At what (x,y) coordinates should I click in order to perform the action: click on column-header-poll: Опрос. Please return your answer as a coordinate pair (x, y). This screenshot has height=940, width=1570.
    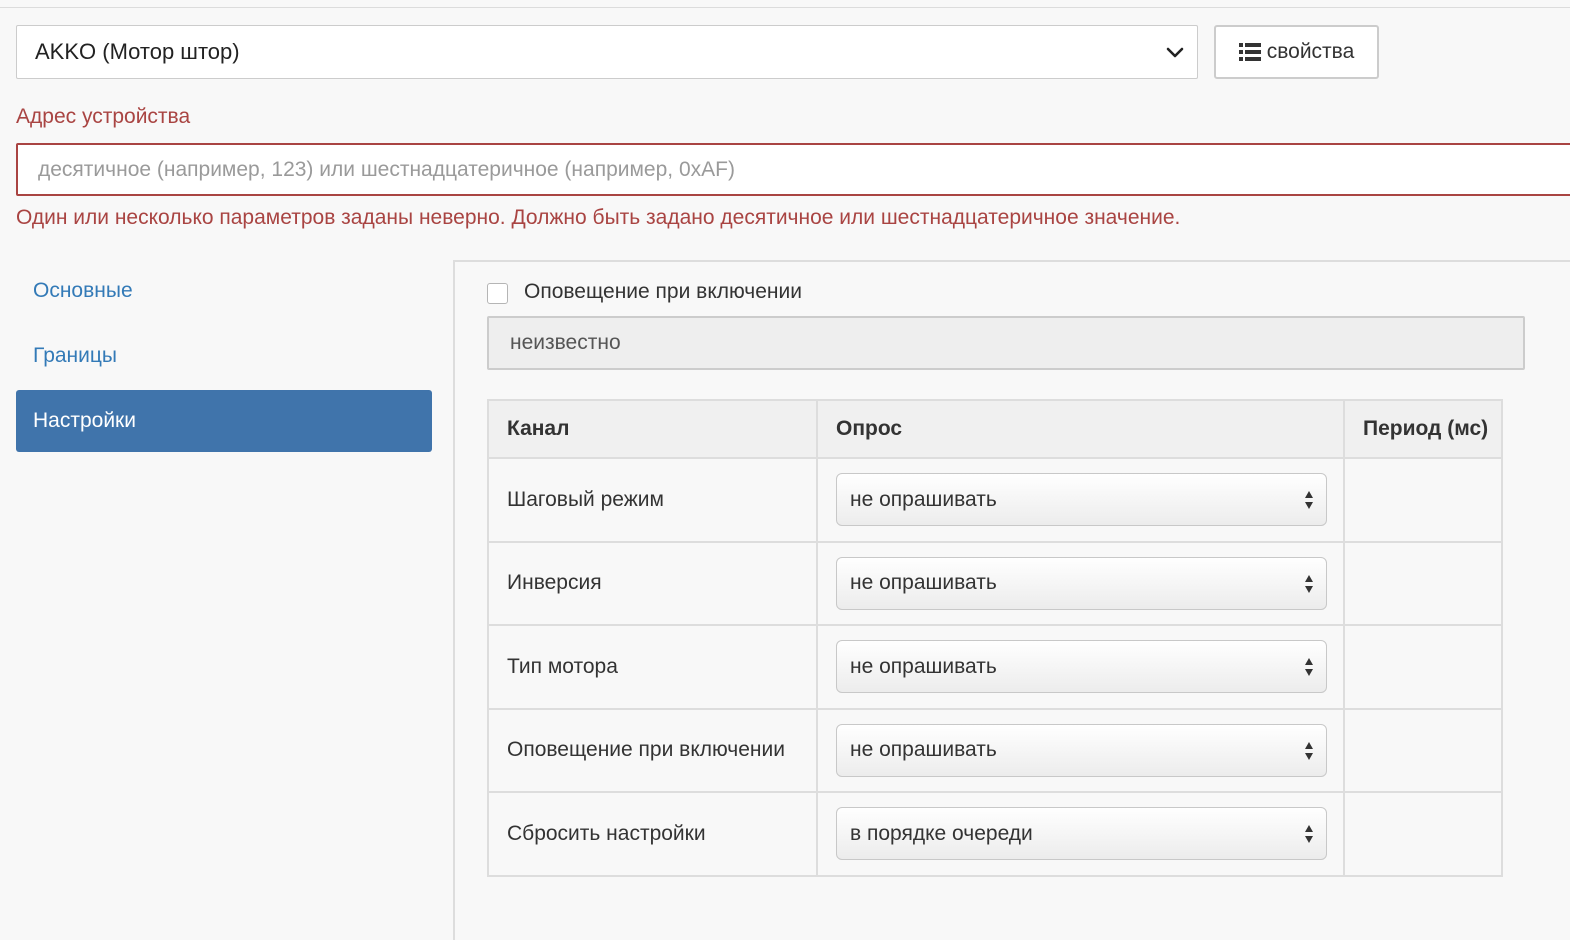
    Looking at the image, I should click on (1080, 429).